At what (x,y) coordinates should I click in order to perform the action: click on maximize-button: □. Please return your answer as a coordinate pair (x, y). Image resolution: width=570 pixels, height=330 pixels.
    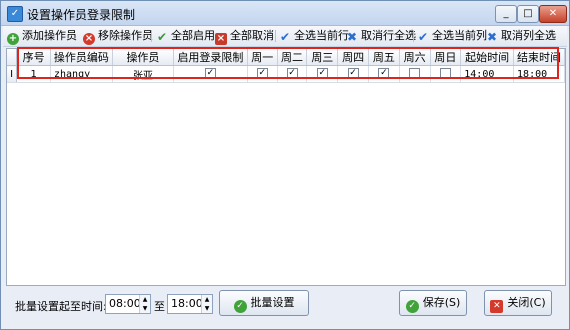
    Looking at the image, I should click on (528, 14).